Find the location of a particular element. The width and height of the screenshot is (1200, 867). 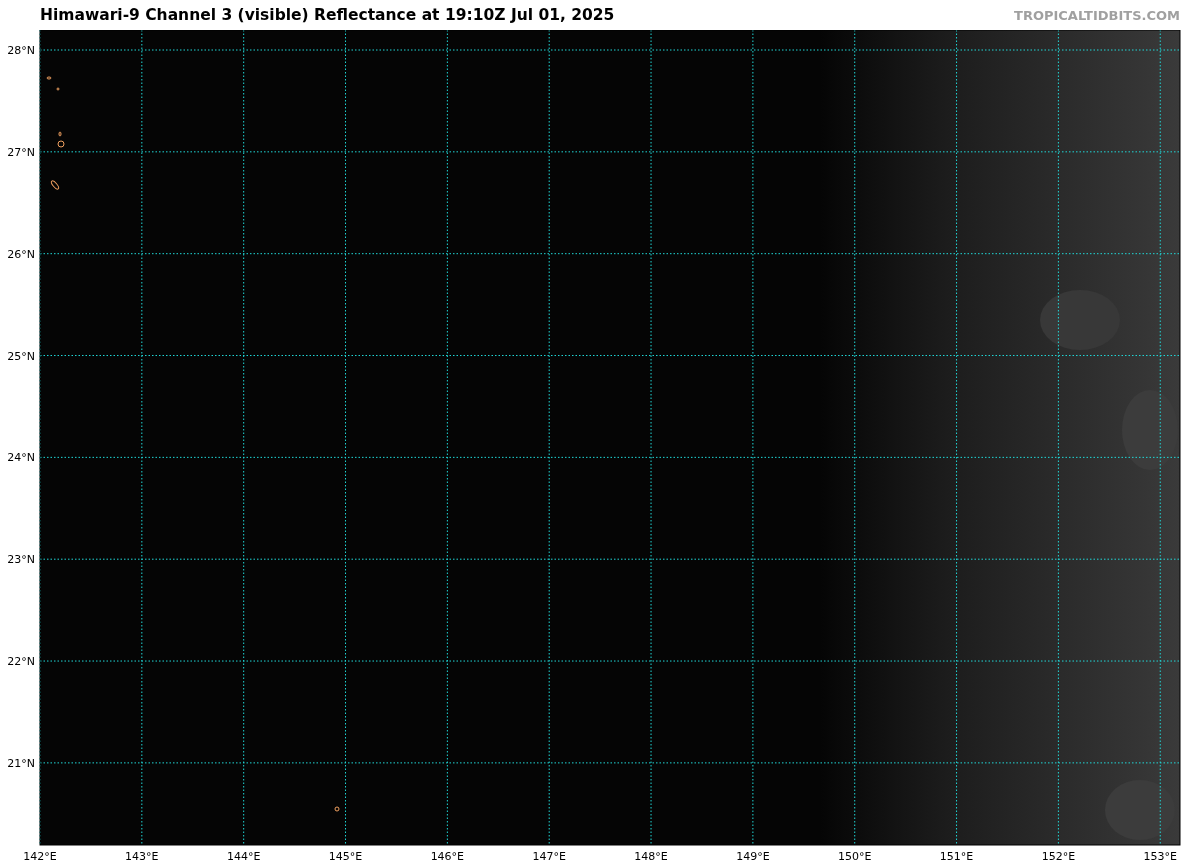

latitude-label: 26°N is located at coordinates (21, 254).